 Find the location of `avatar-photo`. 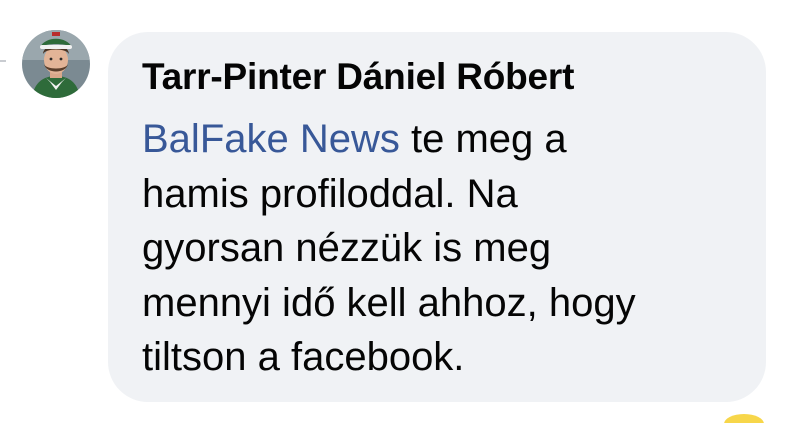

avatar-photo is located at coordinates (56, 64).